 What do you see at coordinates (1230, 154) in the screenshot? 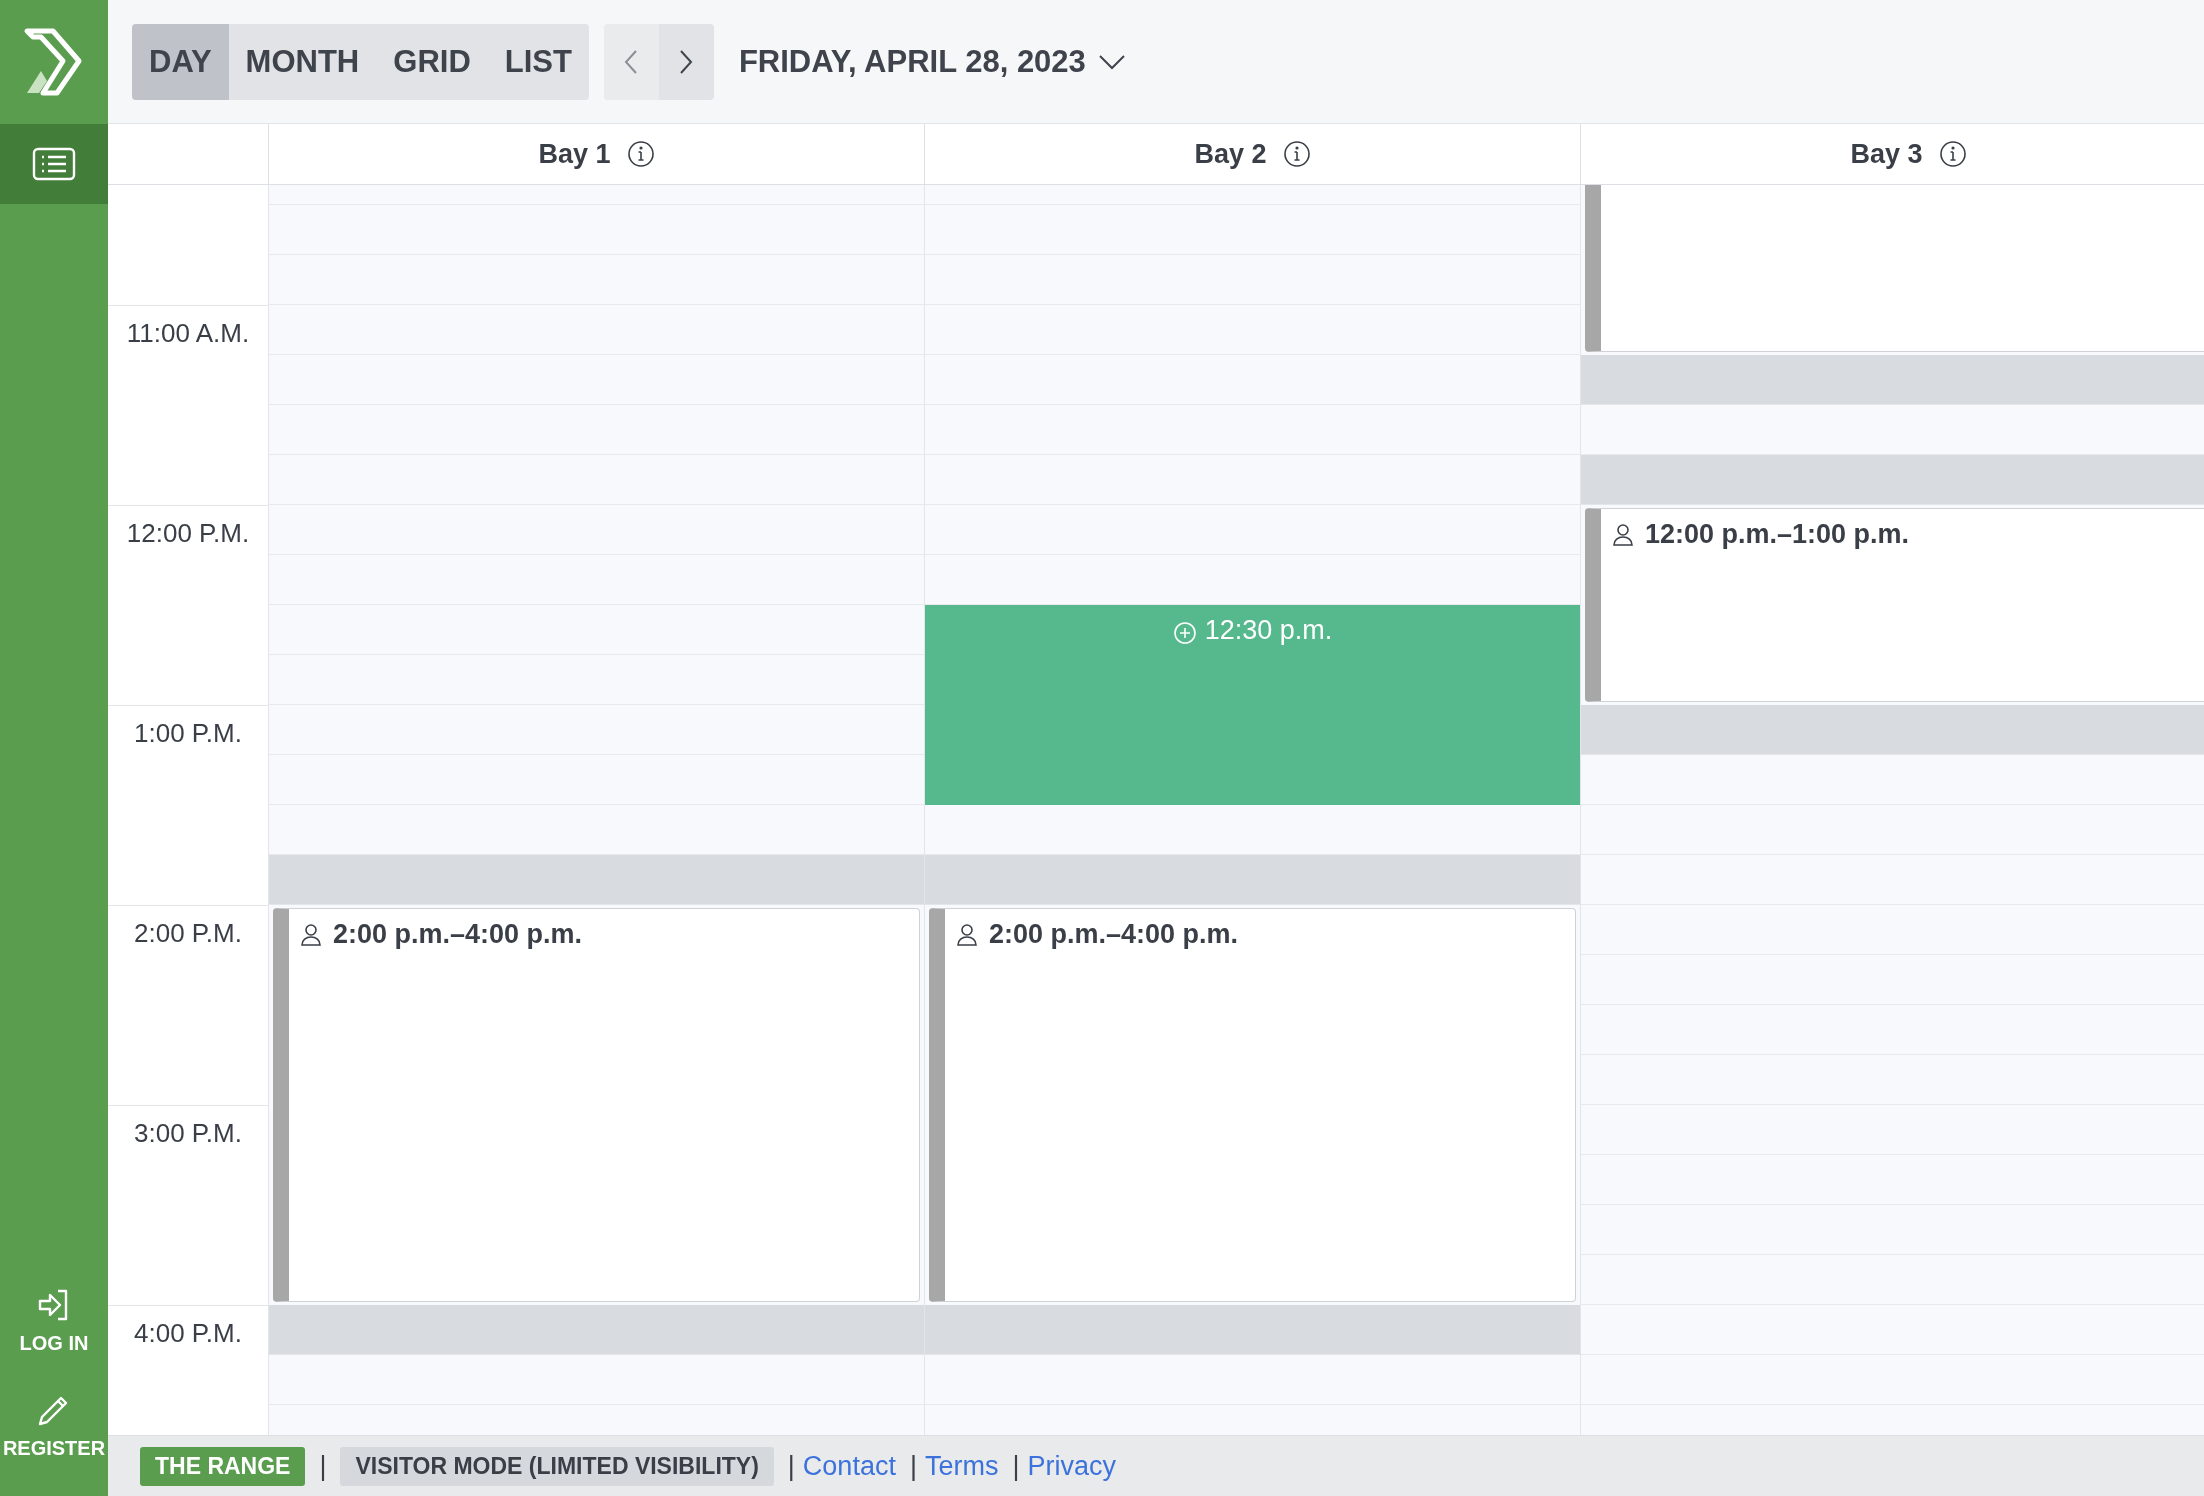
I see `bay-header: Bay 2` at bounding box center [1230, 154].